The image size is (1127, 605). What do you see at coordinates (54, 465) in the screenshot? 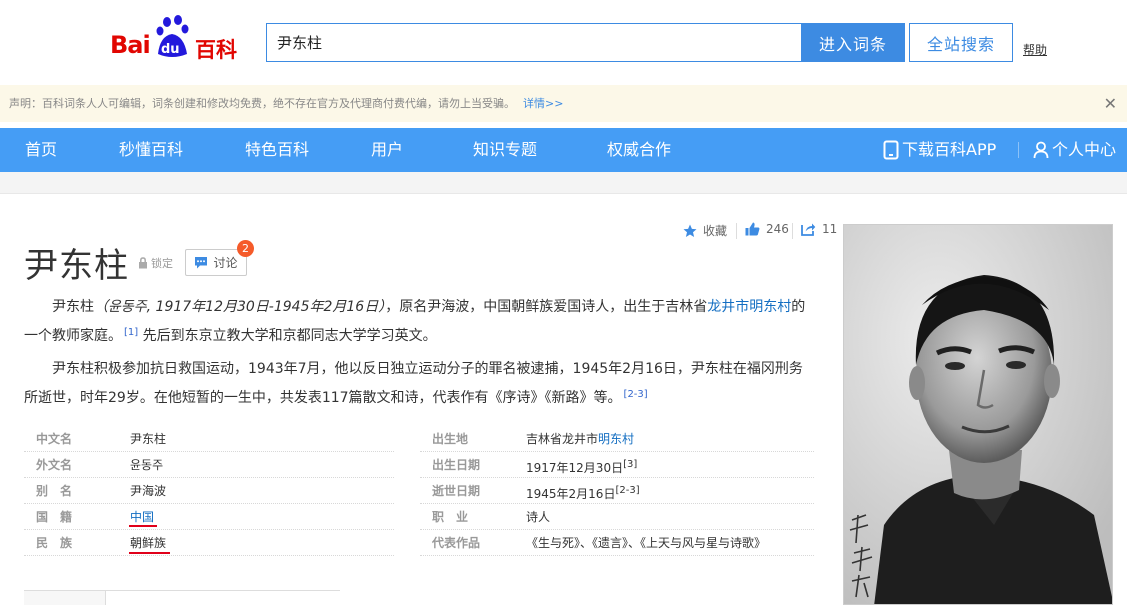
I see `info-key: 外文名` at bounding box center [54, 465].